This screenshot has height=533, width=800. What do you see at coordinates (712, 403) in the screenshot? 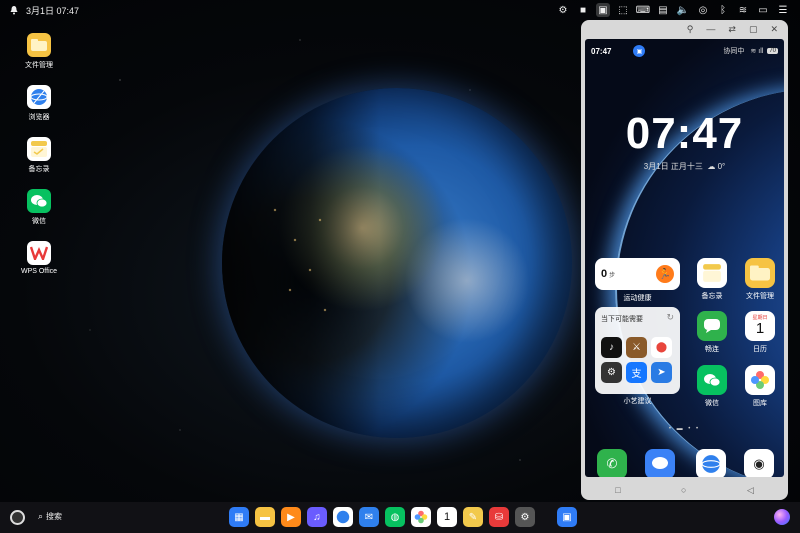
I see `wechat-app-label: 微信` at bounding box center [712, 403].